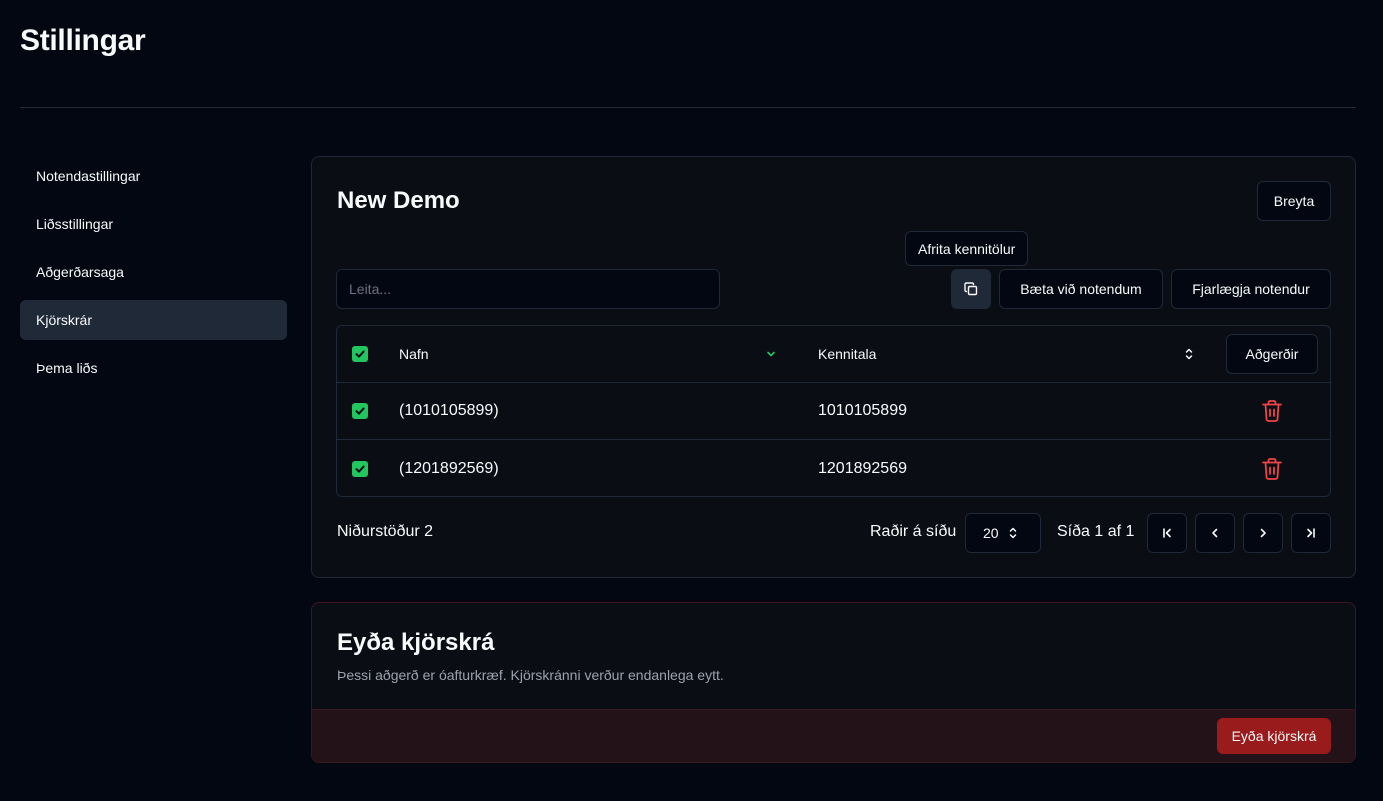 The width and height of the screenshot is (1383, 801). What do you see at coordinates (967, 248) in the screenshot?
I see `copy-tooltip: Afrita kennitölur` at bounding box center [967, 248].